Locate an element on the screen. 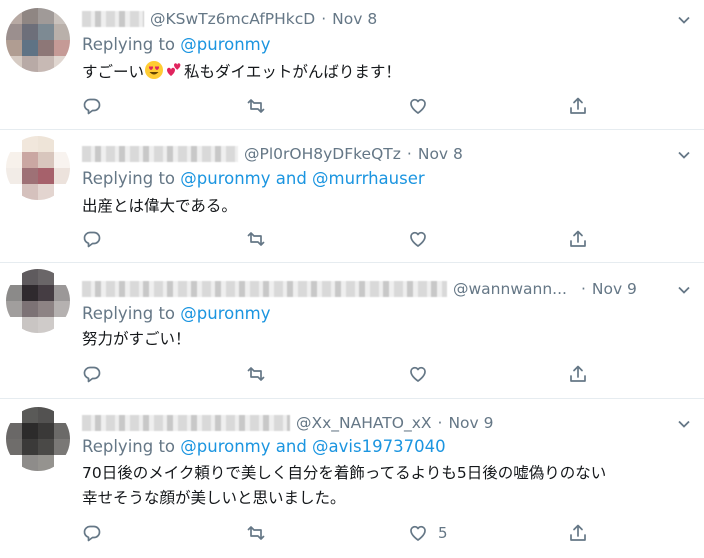  user-handle: @Xx_NAHATO_xX is located at coordinates (364, 423).